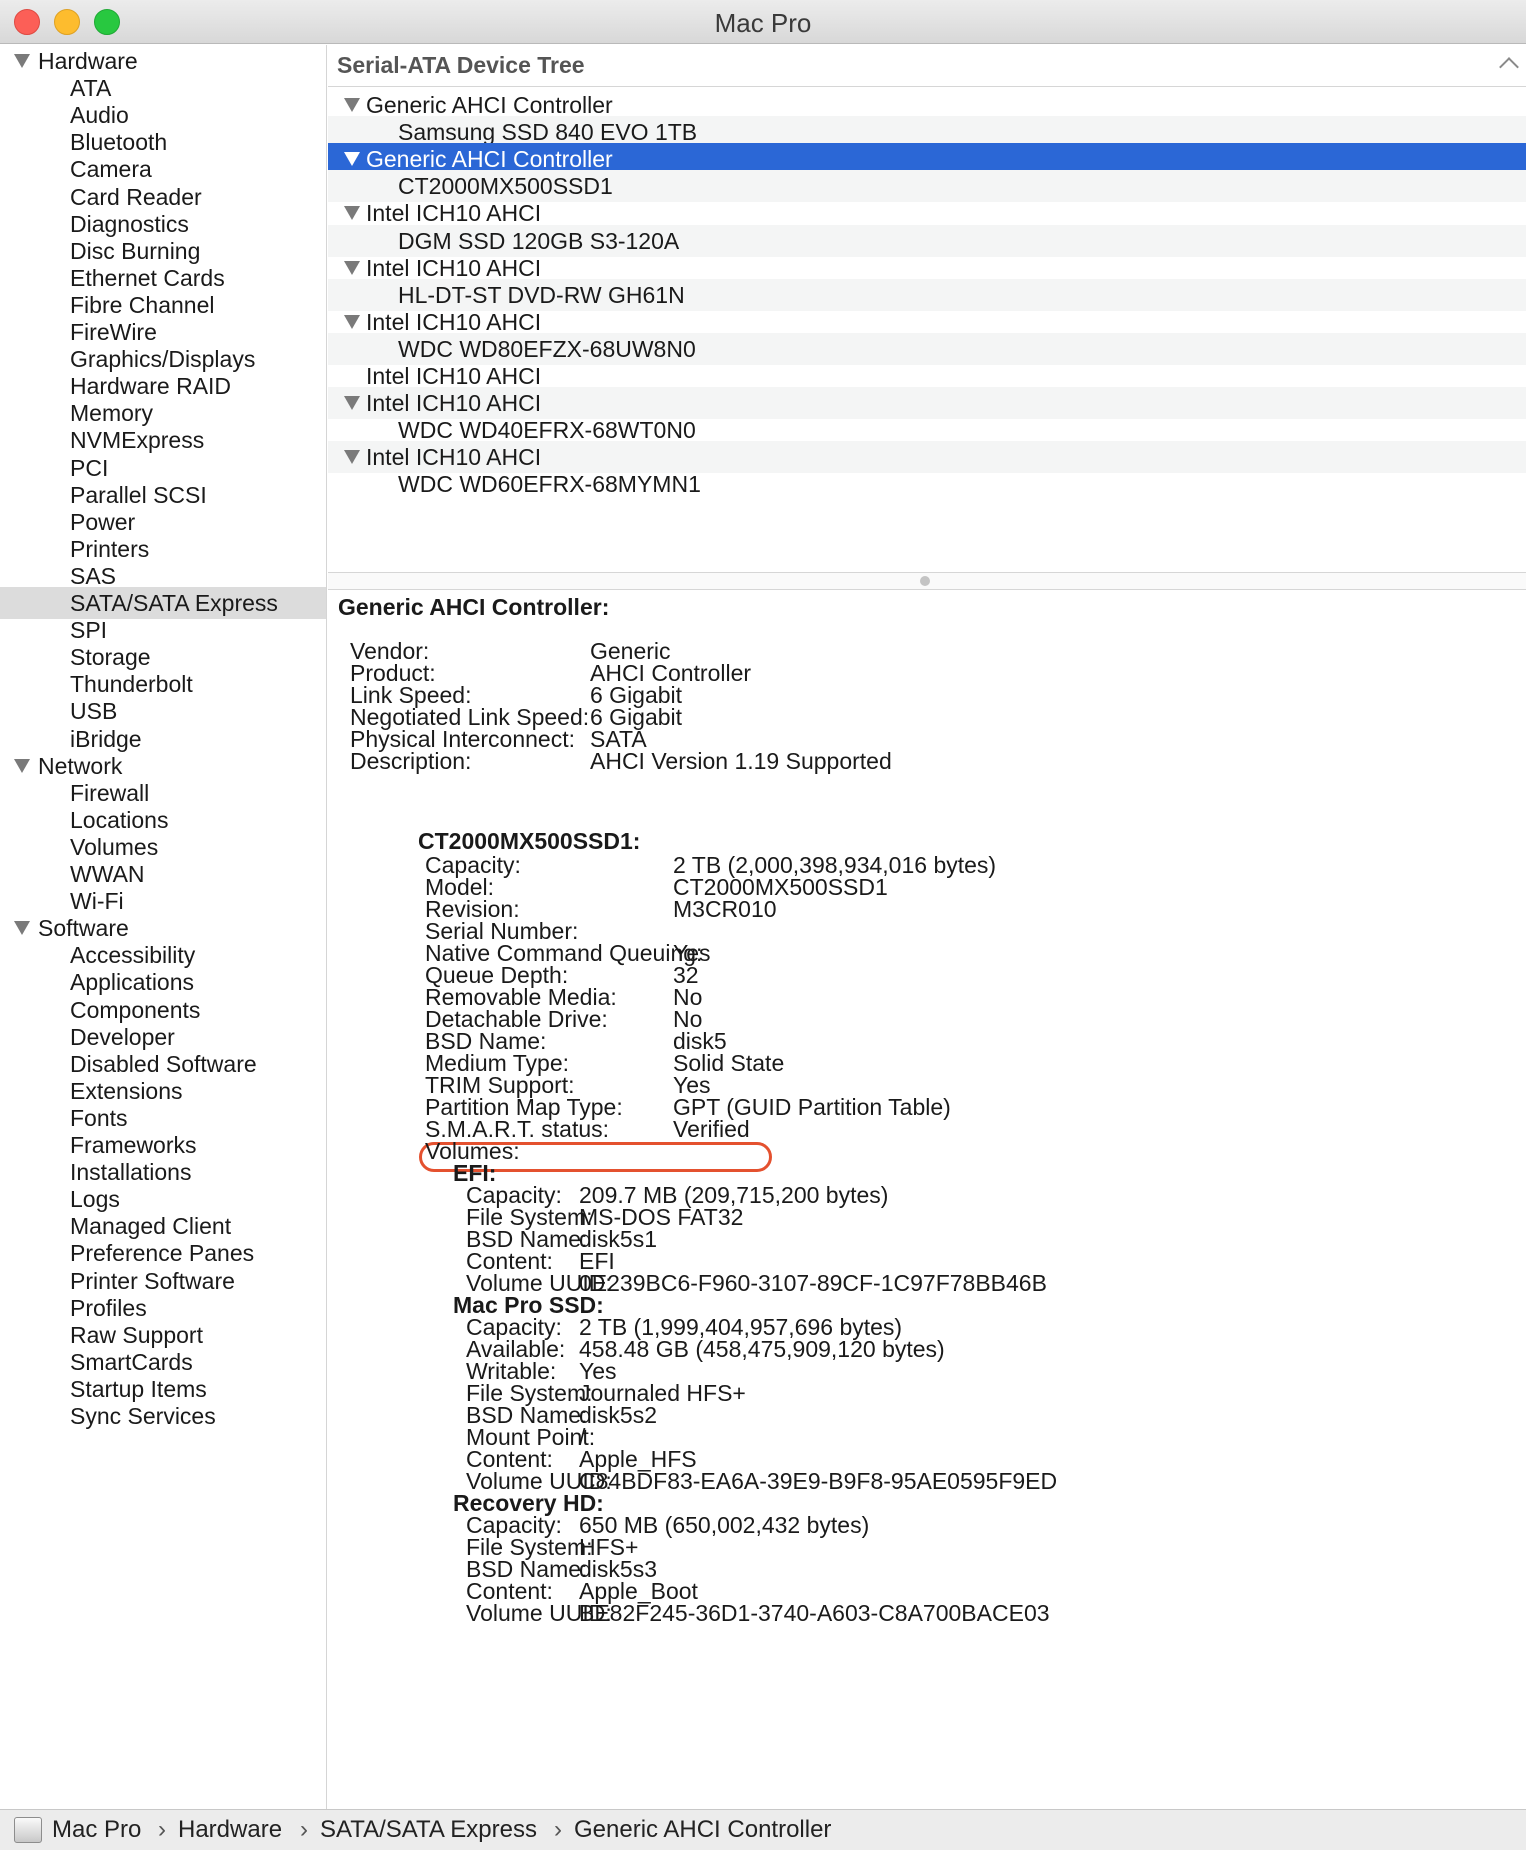 The height and width of the screenshot is (1850, 1526). Describe the element at coordinates (927, 66) in the screenshot. I see `device-tree-header: Serial-ATA Device Tree` at that location.